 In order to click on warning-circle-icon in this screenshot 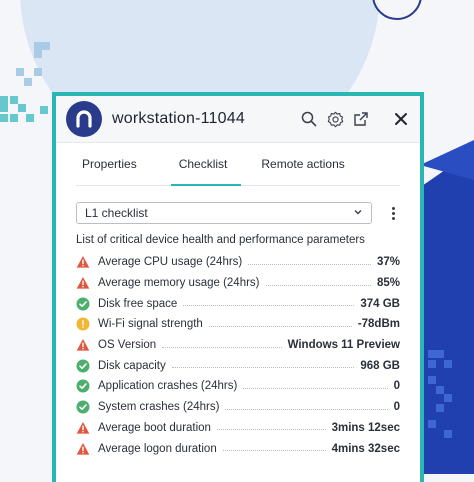, I will do `click(83, 324)`.